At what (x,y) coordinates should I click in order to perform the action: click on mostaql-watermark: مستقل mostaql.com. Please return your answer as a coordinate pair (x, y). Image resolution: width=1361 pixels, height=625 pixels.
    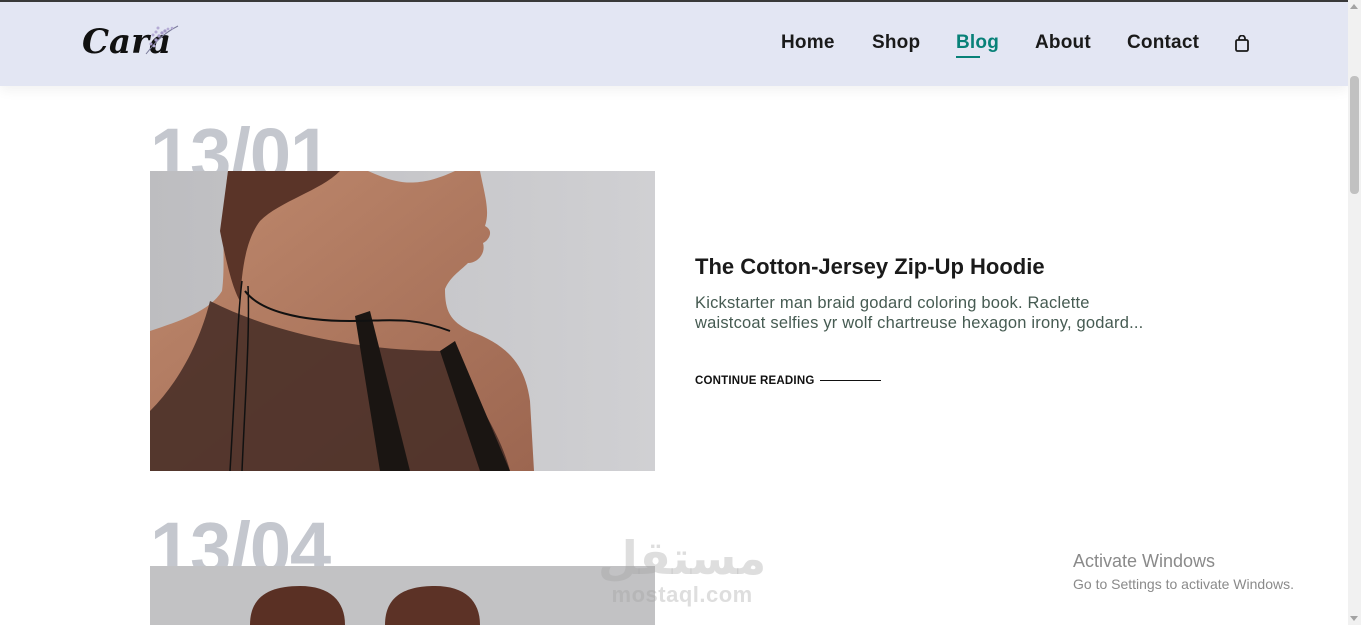
    Looking at the image, I should click on (682, 570).